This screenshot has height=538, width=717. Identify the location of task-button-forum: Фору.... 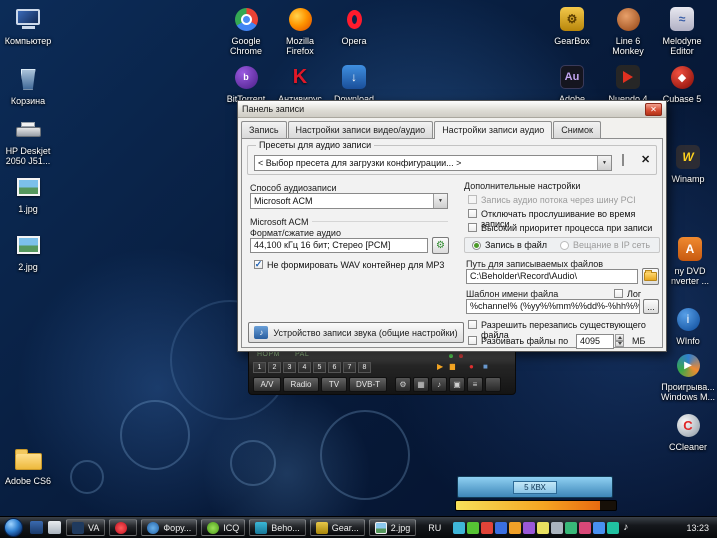
(169, 527).